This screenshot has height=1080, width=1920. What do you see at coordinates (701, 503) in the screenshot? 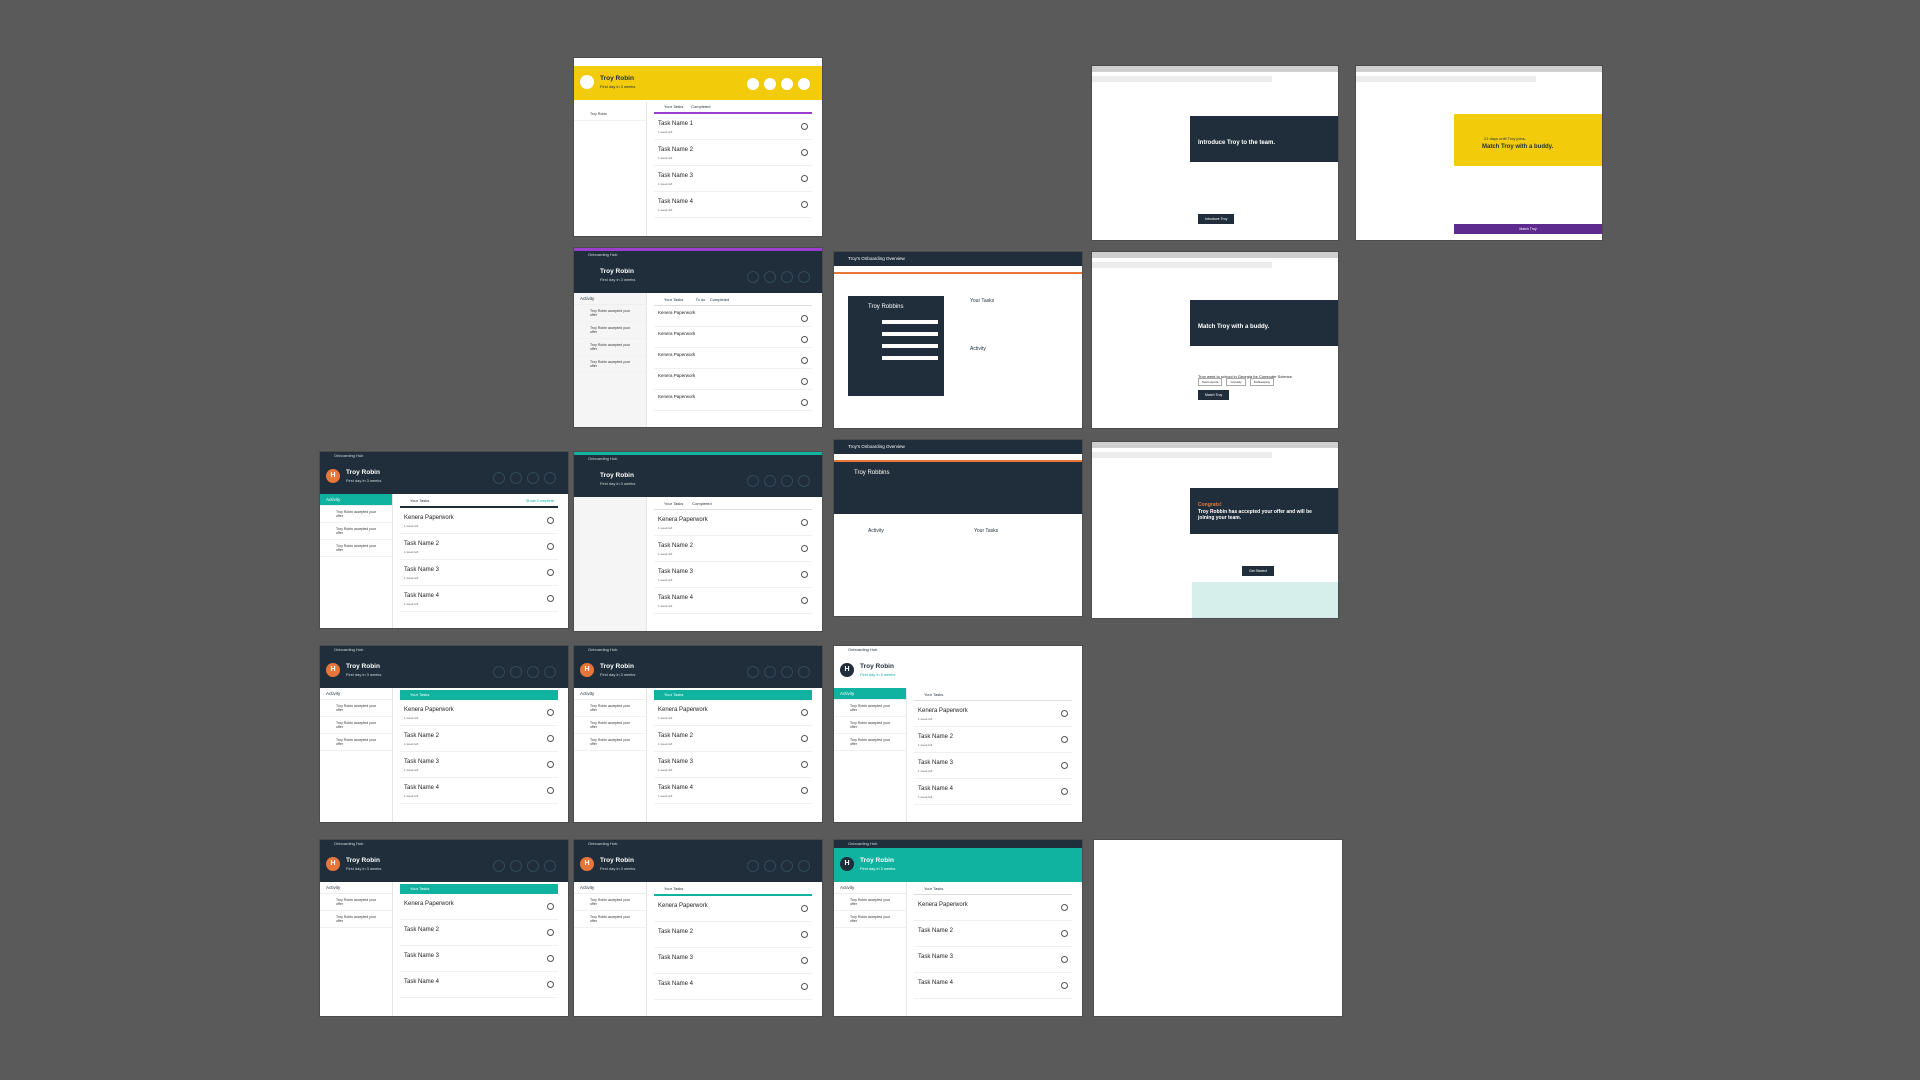
I see `tab-completed: Completed` at bounding box center [701, 503].